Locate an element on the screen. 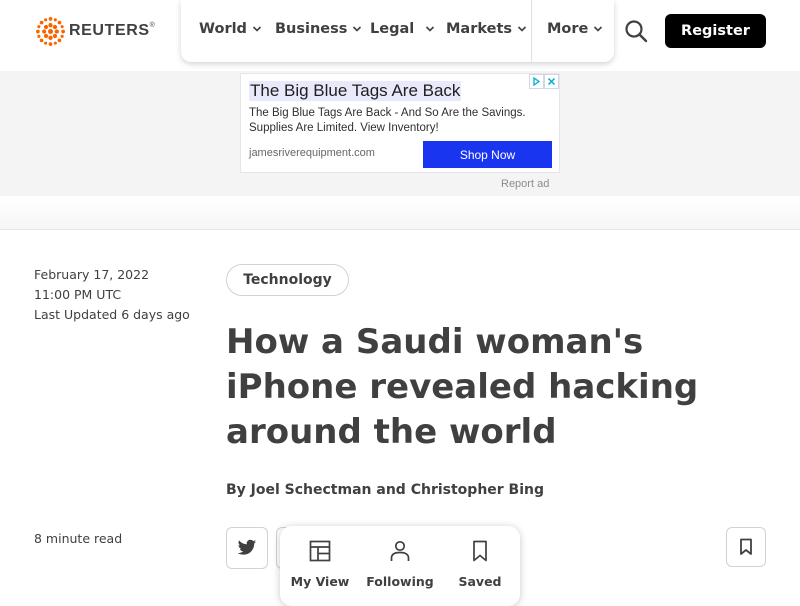 This screenshot has height=606, width=800. ad-choices-icon is located at coordinates (536, 81).